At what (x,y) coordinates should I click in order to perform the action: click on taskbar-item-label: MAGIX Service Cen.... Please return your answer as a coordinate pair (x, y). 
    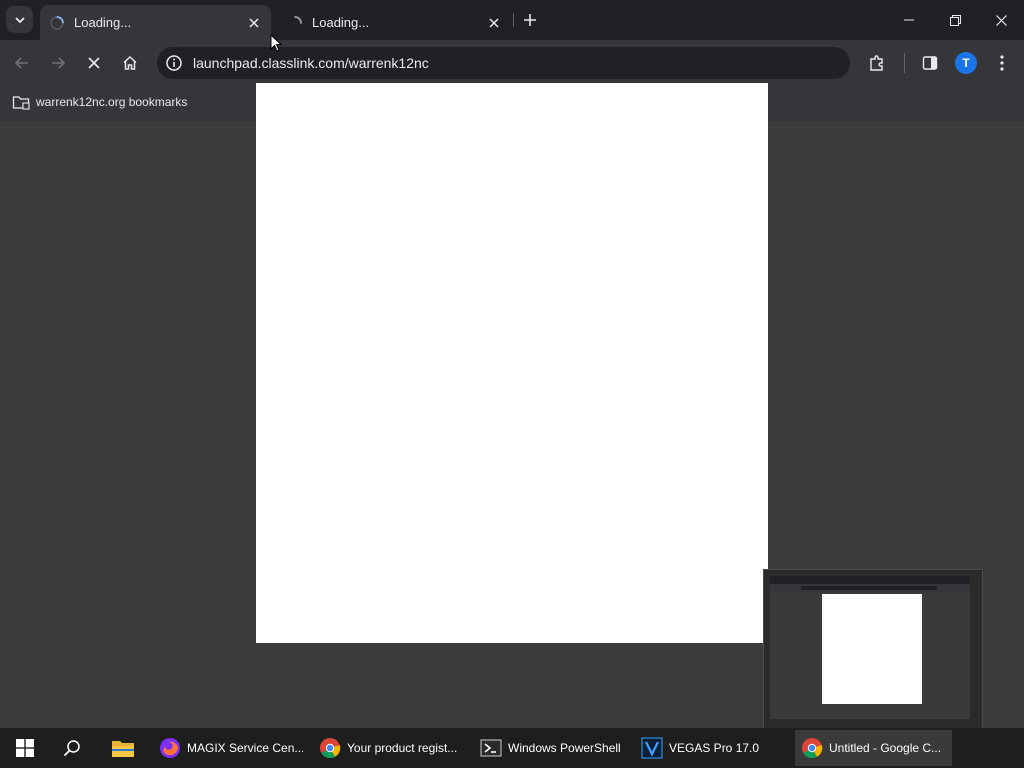
    Looking at the image, I should click on (245, 748).